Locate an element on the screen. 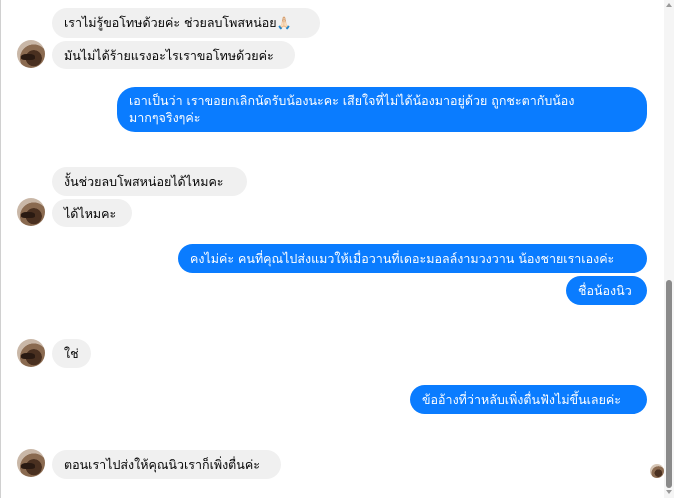 This screenshot has width=674, height=498. message-text: ชื่อน้องนิว is located at coordinates (605, 290).